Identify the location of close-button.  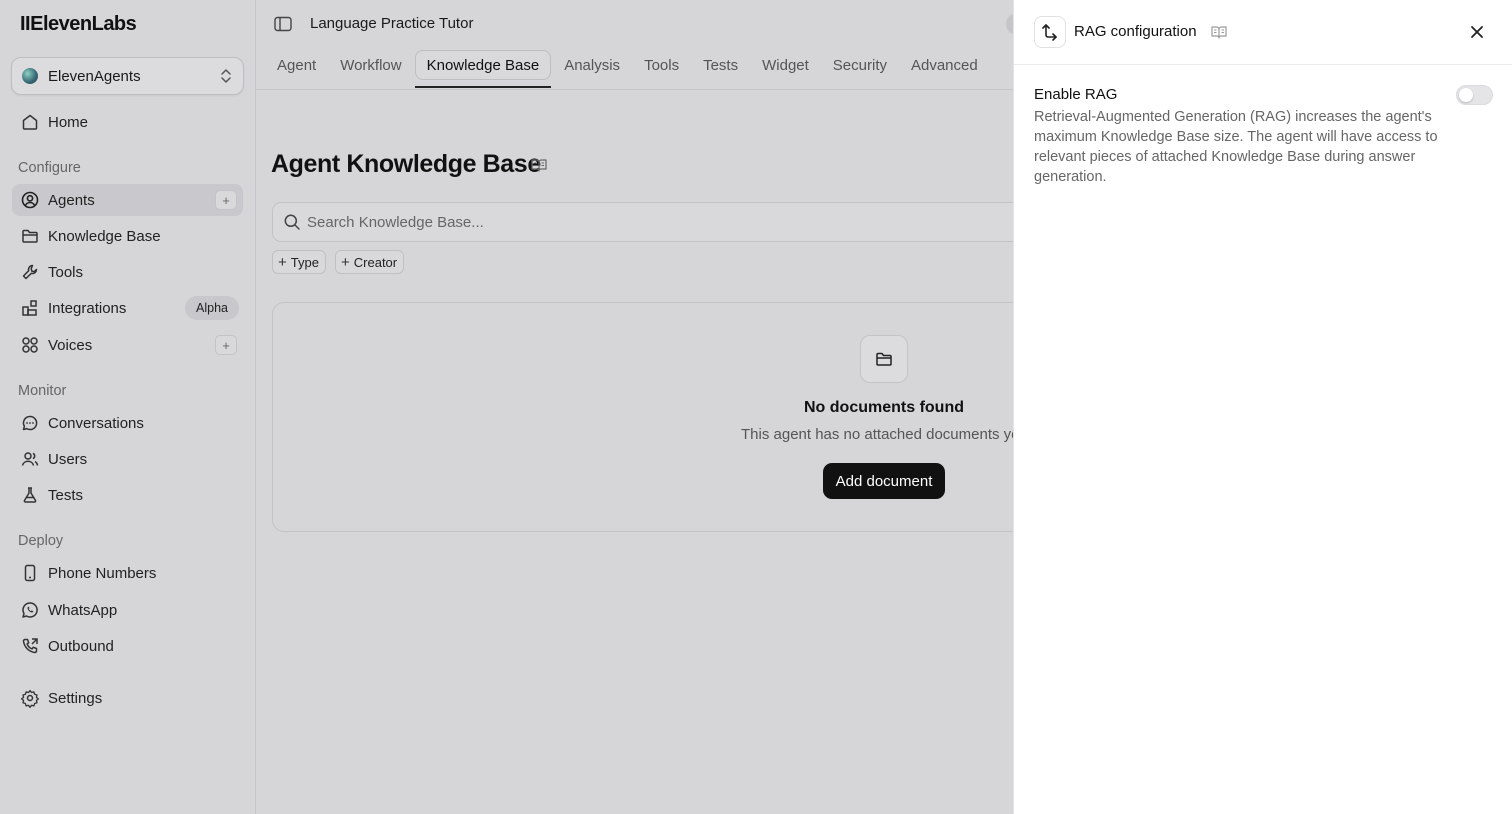
(1477, 32).